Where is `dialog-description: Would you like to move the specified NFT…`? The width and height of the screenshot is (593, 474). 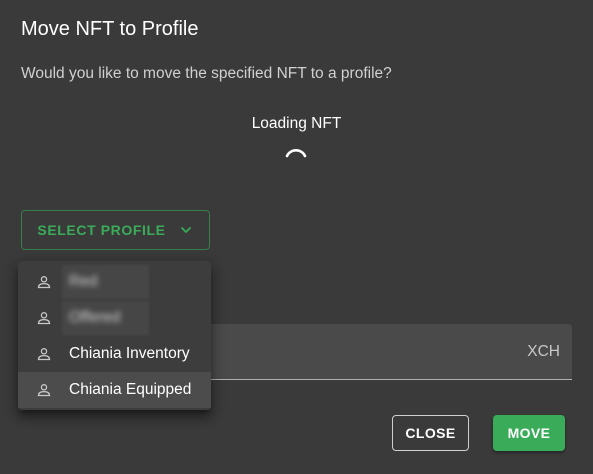
dialog-description: Would you like to move the specified NFT… is located at coordinates (206, 73).